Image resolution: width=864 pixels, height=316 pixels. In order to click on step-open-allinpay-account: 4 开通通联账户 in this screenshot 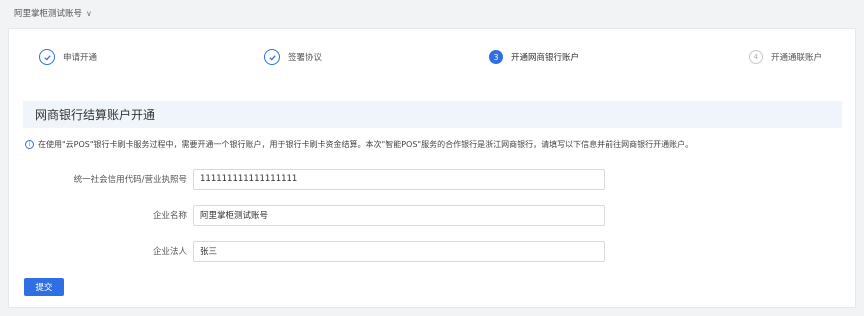, I will do `click(785, 57)`.